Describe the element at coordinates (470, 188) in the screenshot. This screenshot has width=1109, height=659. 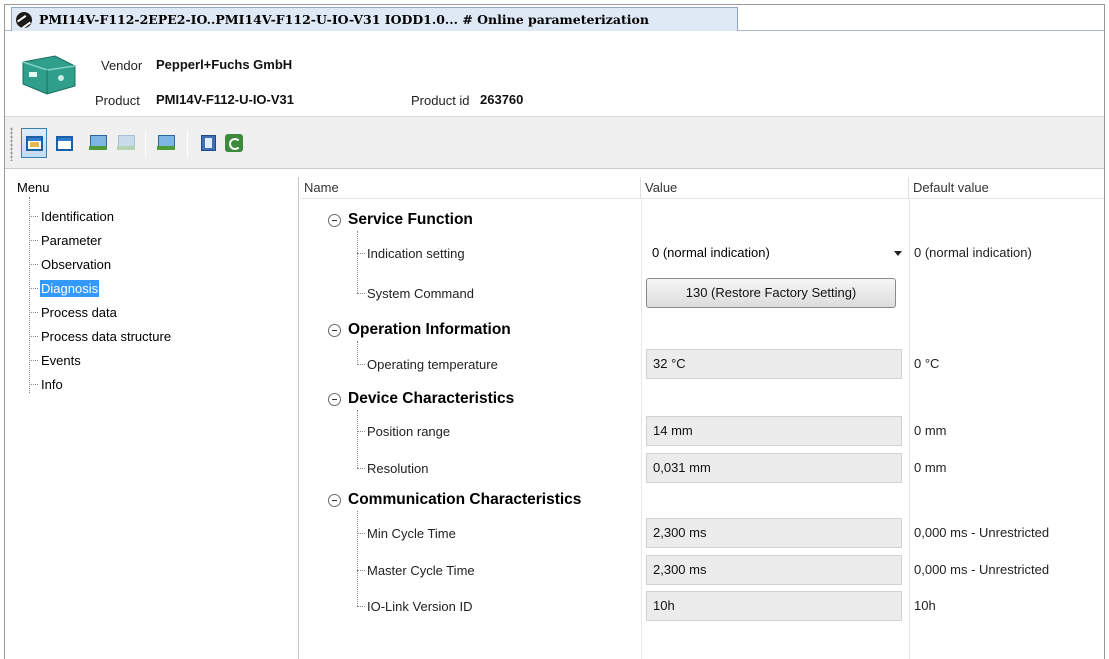
I see `column-header-name: Name` at that location.